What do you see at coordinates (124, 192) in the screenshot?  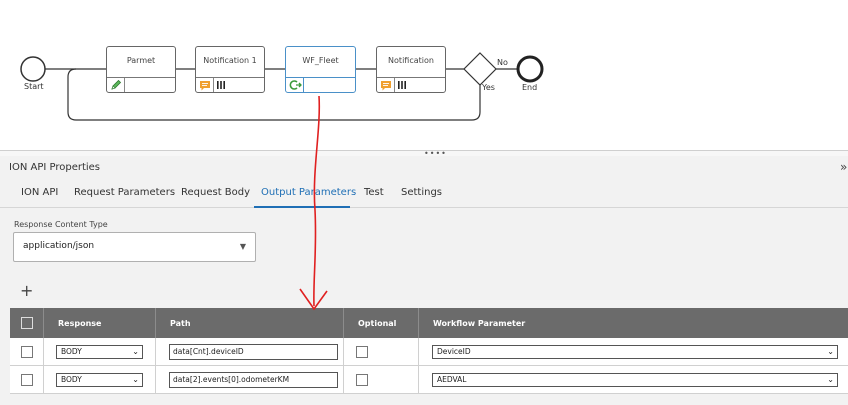 I see `tab-request-parameters: Request Parameters` at bounding box center [124, 192].